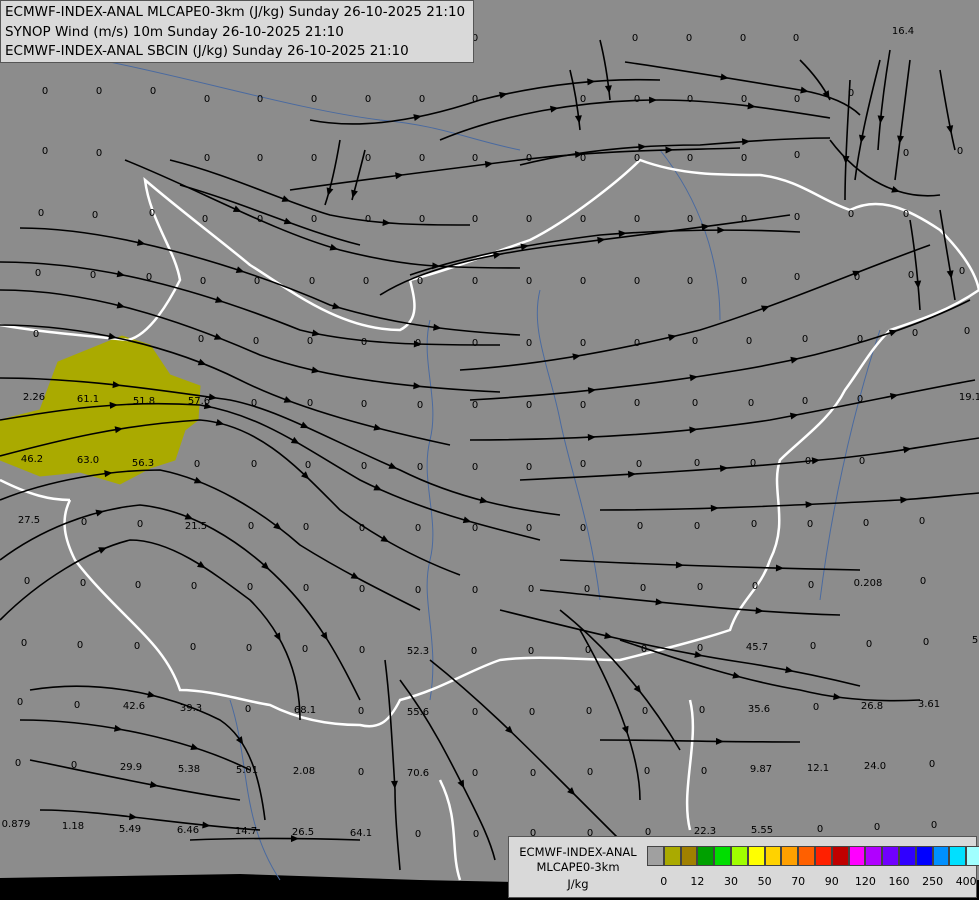 The height and width of the screenshot is (900, 979). Describe the element at coordinates (578, 867) in the screenshot. I see `legend-title-parameter: MLCAPE0-3km` at that location.